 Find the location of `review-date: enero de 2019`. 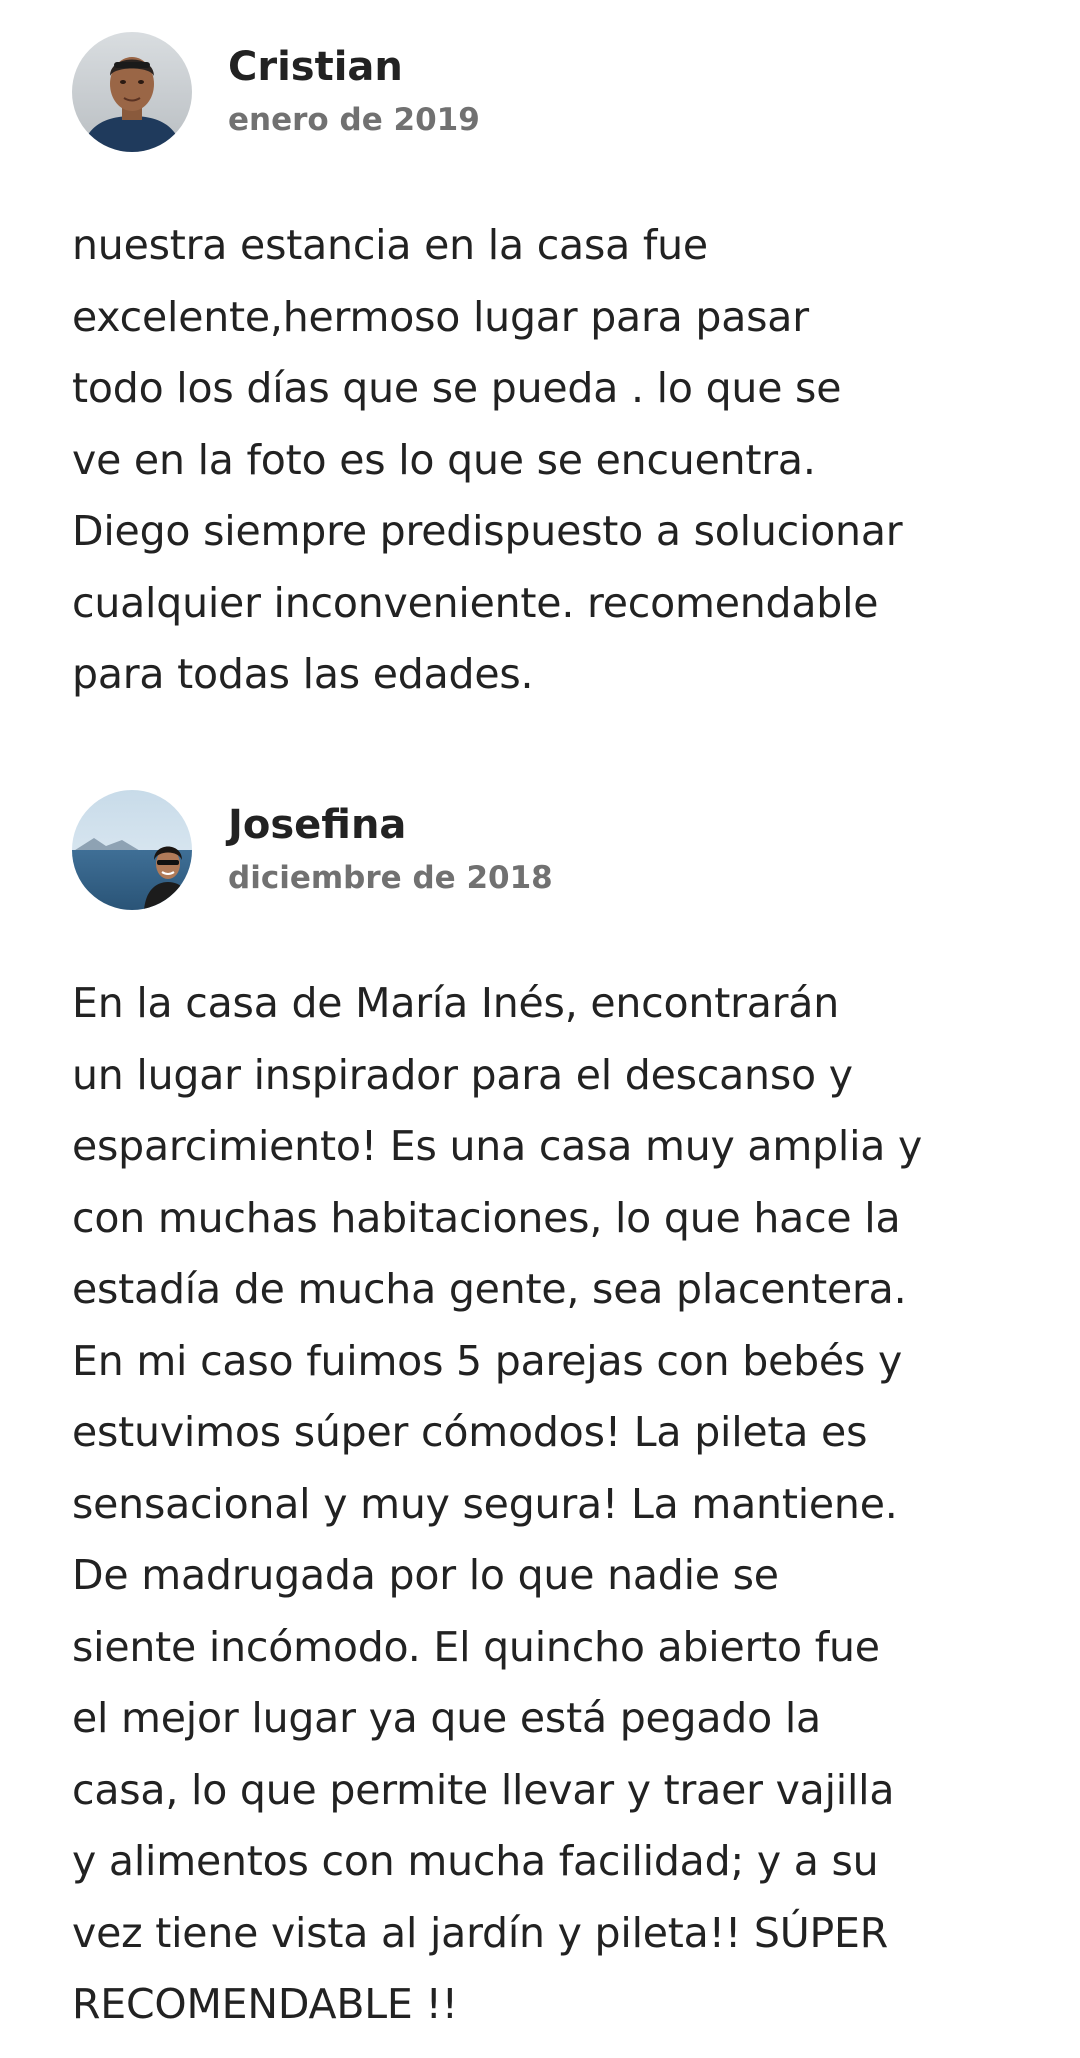

review-date: enero de 2019 is located at coordinates (354, 120).